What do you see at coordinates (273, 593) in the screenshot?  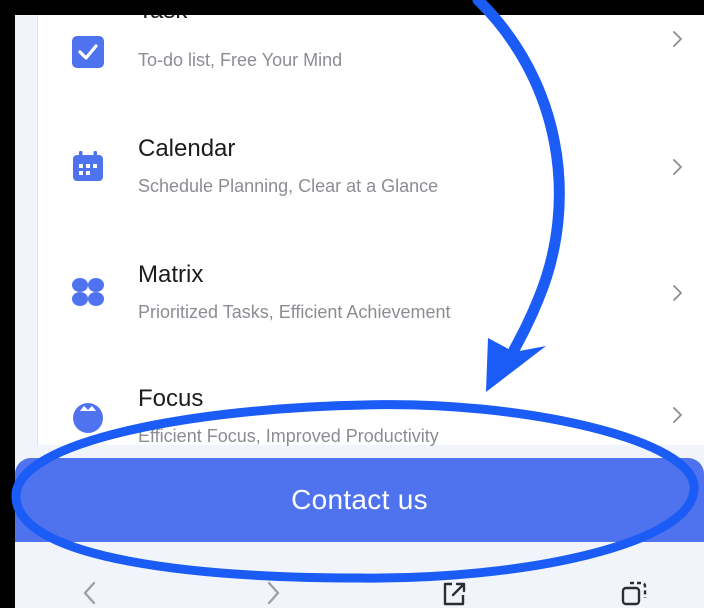 I see `forward-icon` at bounding box center [273, 593].